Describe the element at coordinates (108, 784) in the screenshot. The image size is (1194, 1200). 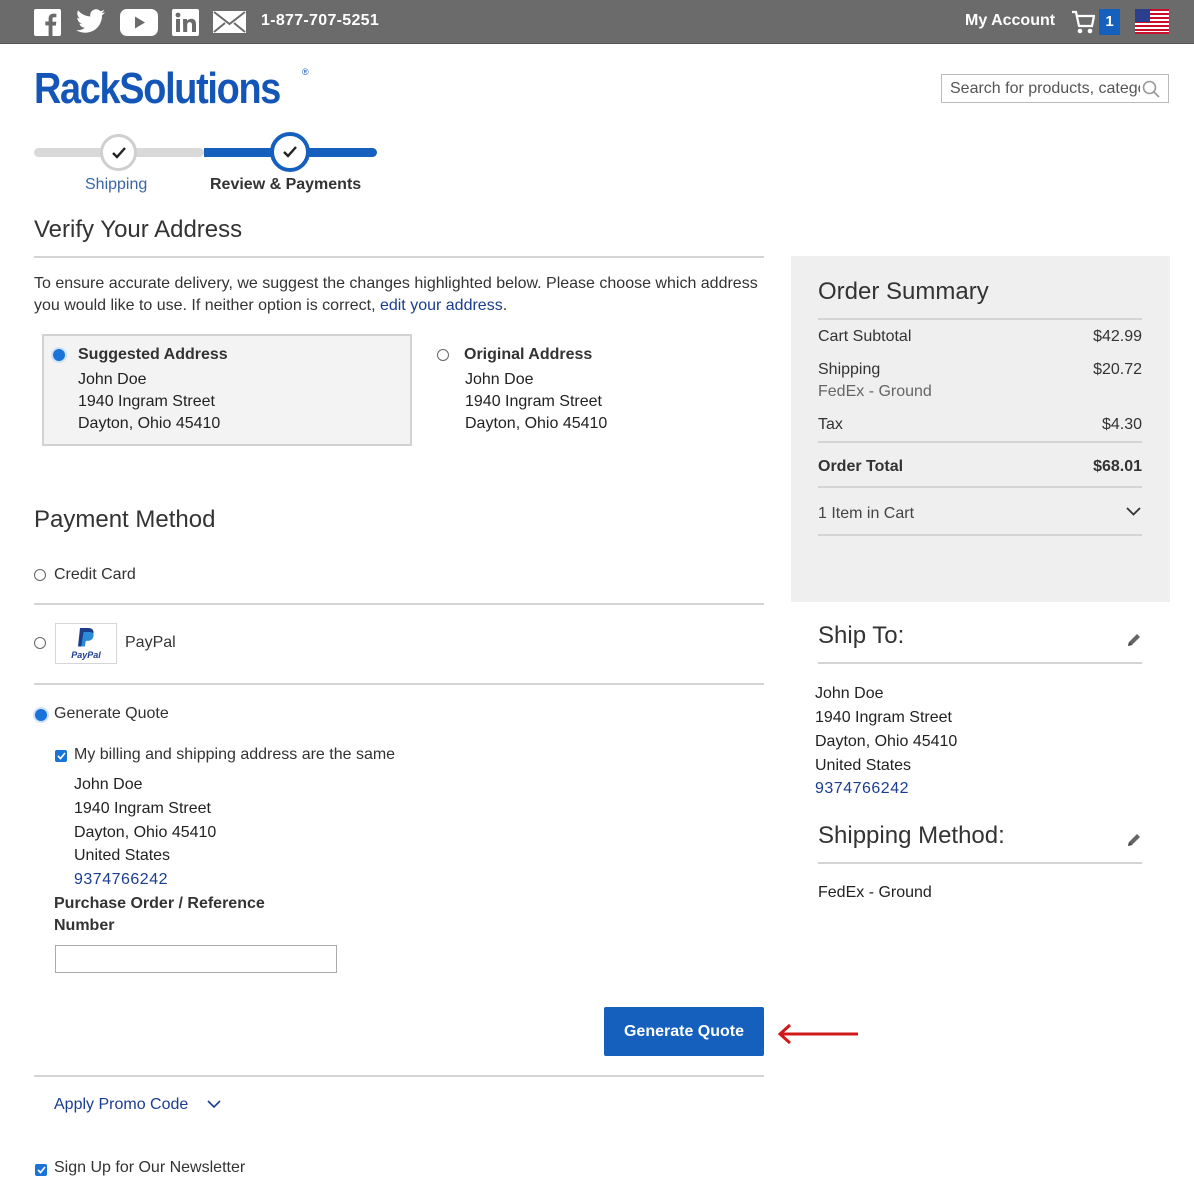
I see `billing-name: John Doe` at that location.